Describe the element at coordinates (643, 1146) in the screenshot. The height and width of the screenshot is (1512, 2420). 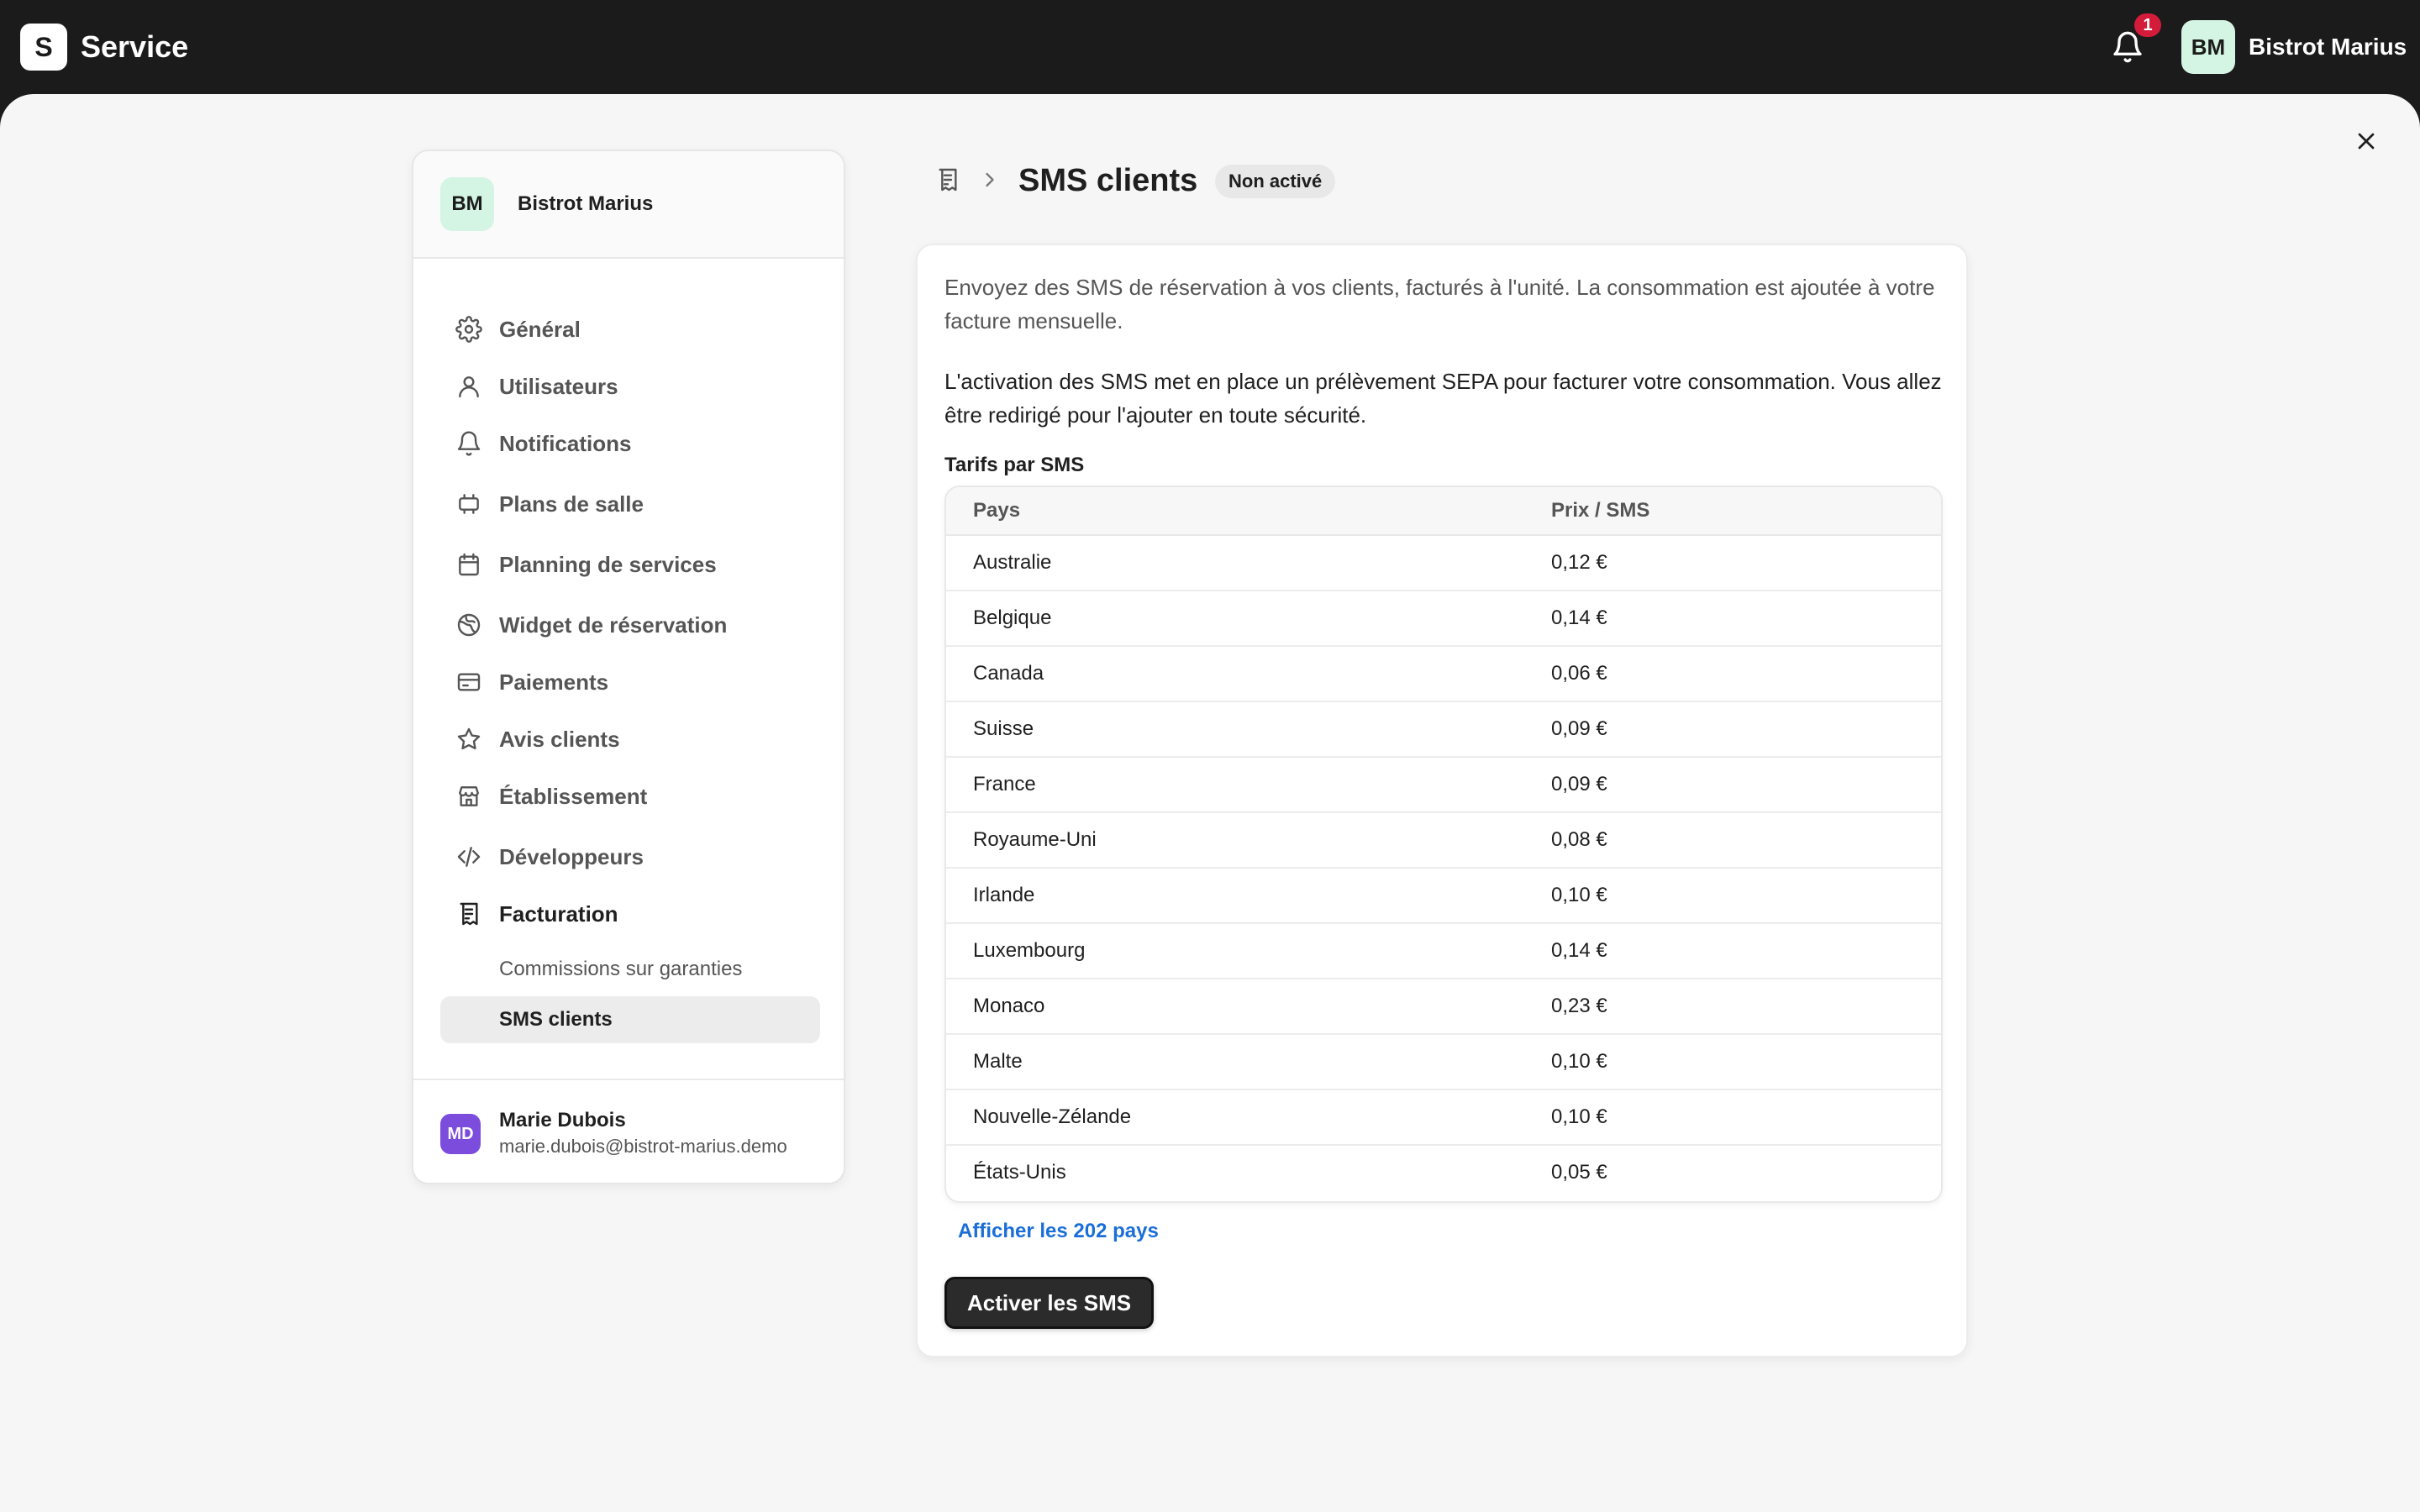
I see `user-email: marie.dubois@bistrot-marius.demo` at that location.